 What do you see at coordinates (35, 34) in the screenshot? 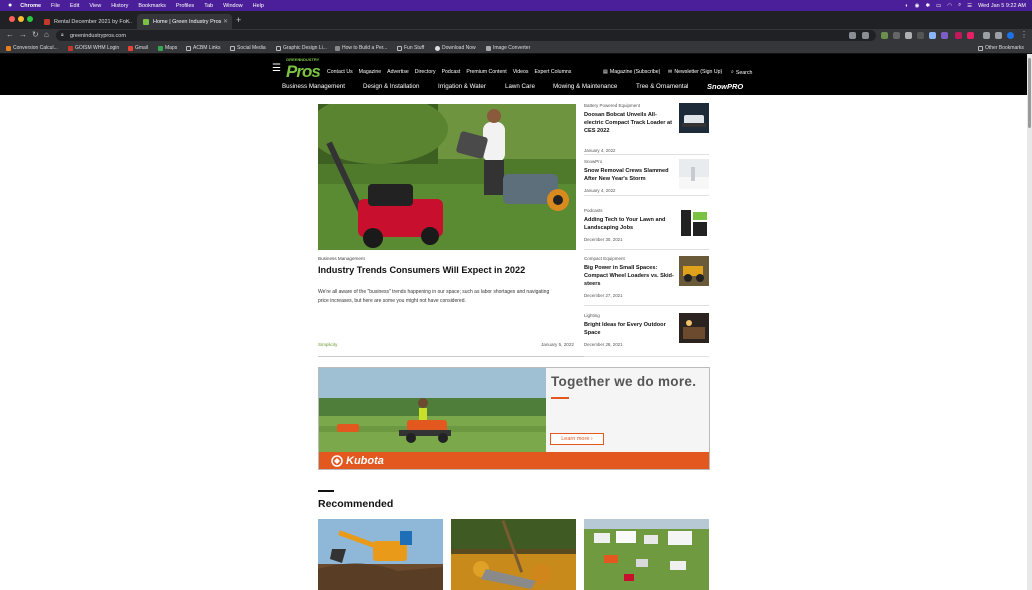
I see `reload-icon: ↻` at bounding box center [35, 34].